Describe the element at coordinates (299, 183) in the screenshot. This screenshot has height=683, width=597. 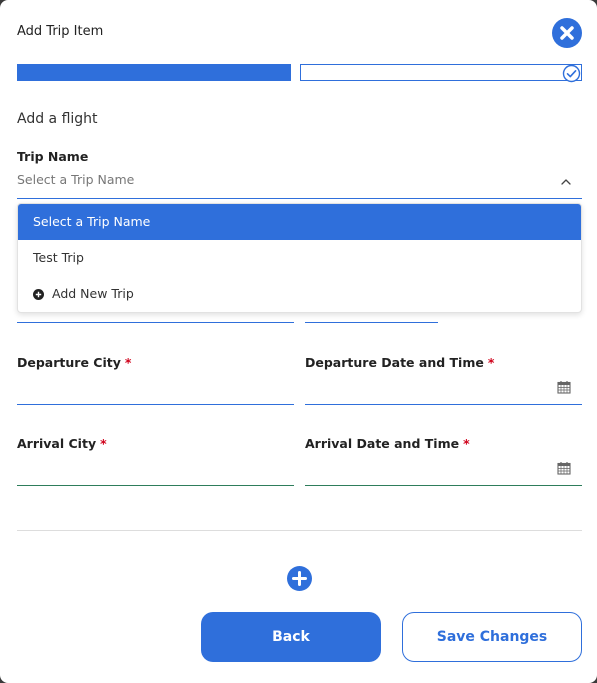
I see `trip-name-select: Select a Trip Name` at that location.